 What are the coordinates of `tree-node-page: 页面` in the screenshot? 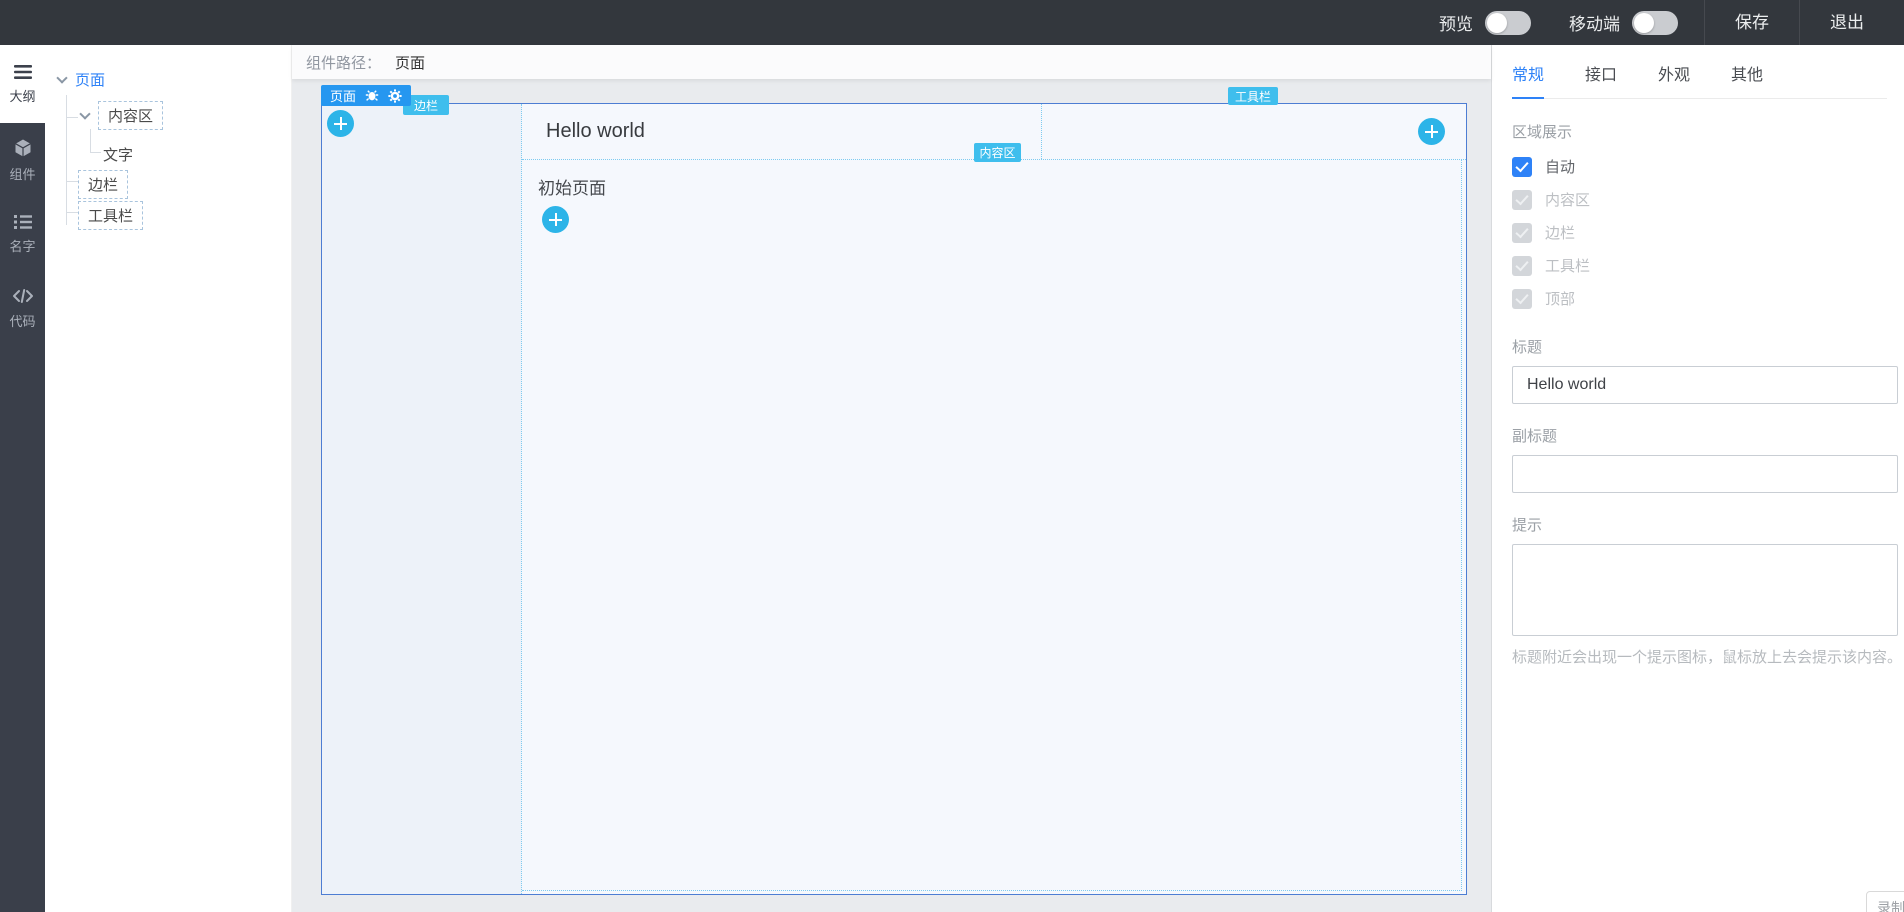 It's located at (80, 79).